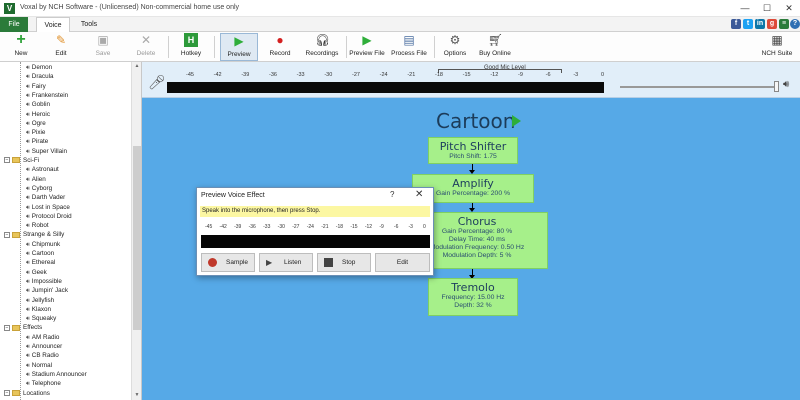  I want to click on tree-voice-item: 🔊︎ Geek, so click(36, 272).